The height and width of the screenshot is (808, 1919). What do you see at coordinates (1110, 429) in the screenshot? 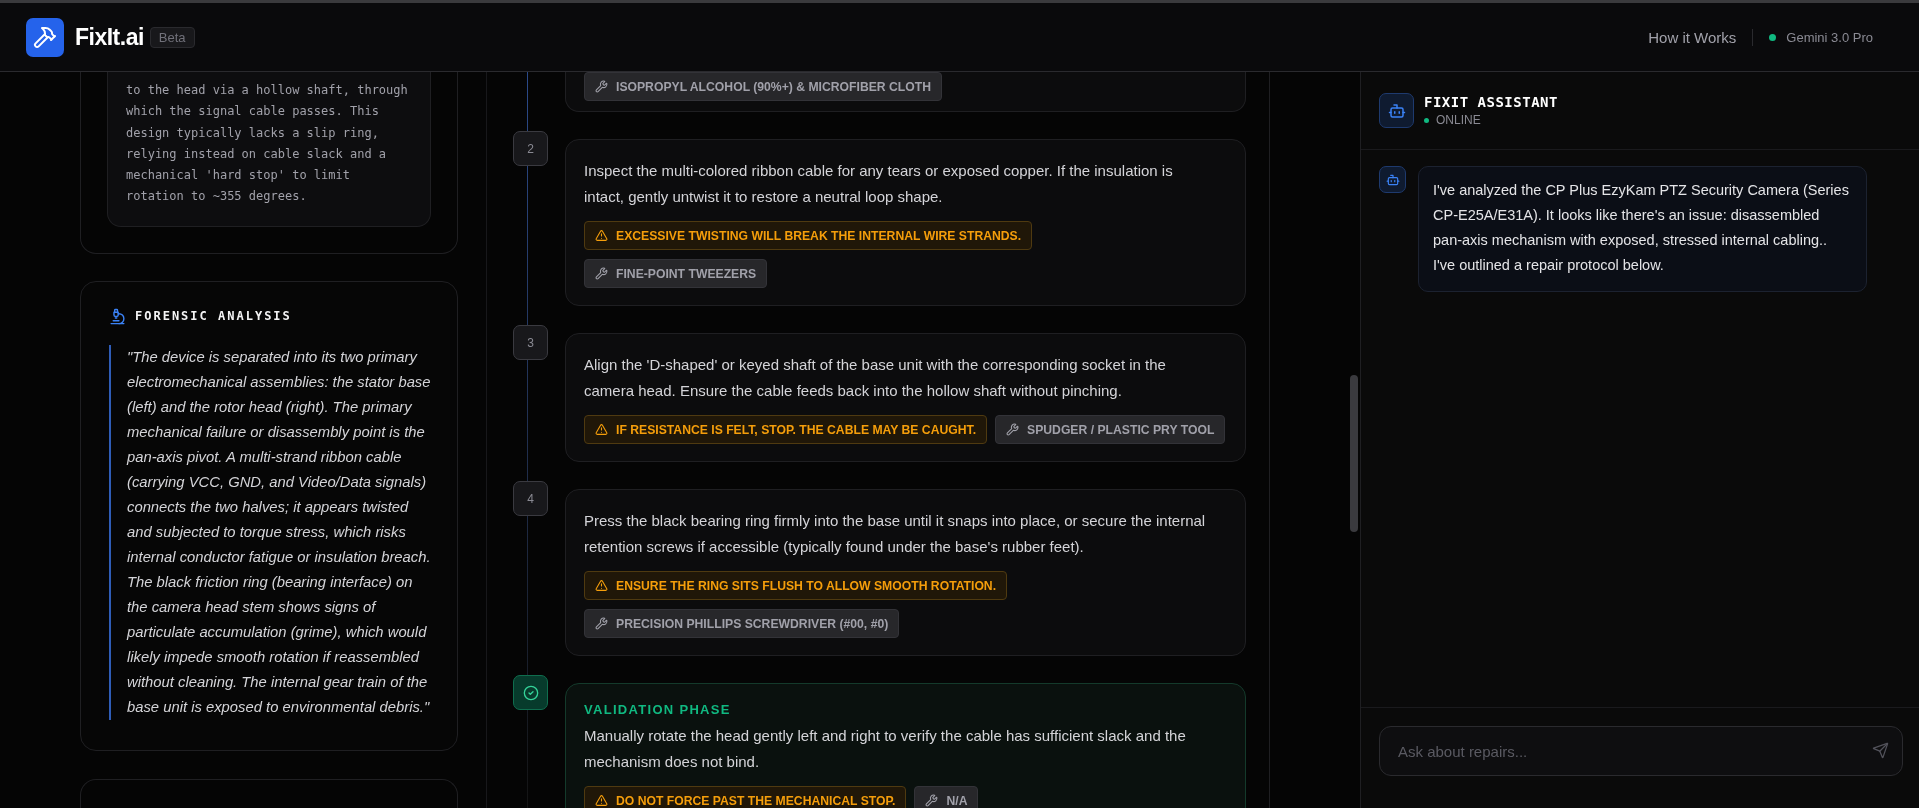
I see `tool-tag: SPUDGER / PLASTIC PRY TOOL` at bounding box center [1110, 429].